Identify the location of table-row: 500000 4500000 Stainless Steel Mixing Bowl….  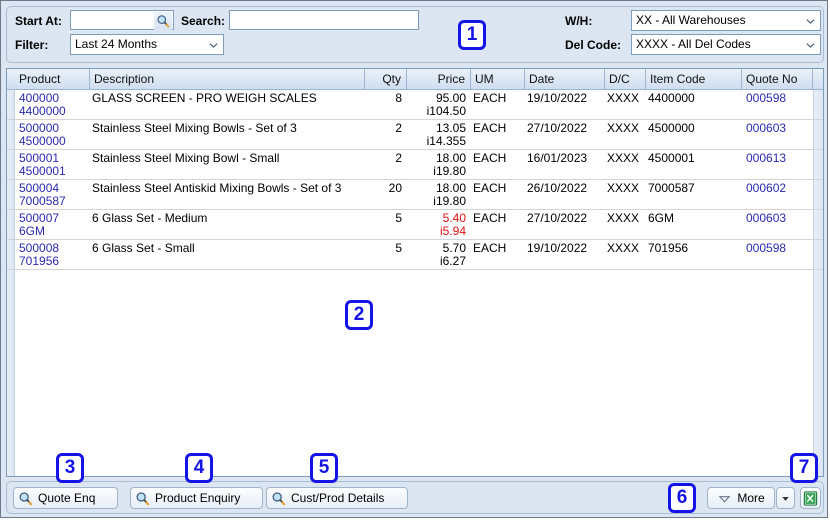
(415, 135).